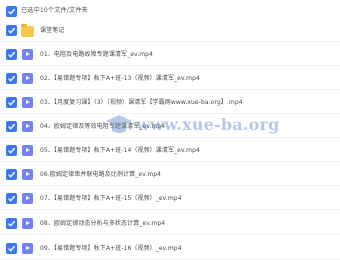 This screenshot has height=260, width=340. Describe the element at coordinates (100, 175) in the screenshot. I see `file-name: 06.欧姆定律串并联电路及比例计算_ev.mp4` at that location.